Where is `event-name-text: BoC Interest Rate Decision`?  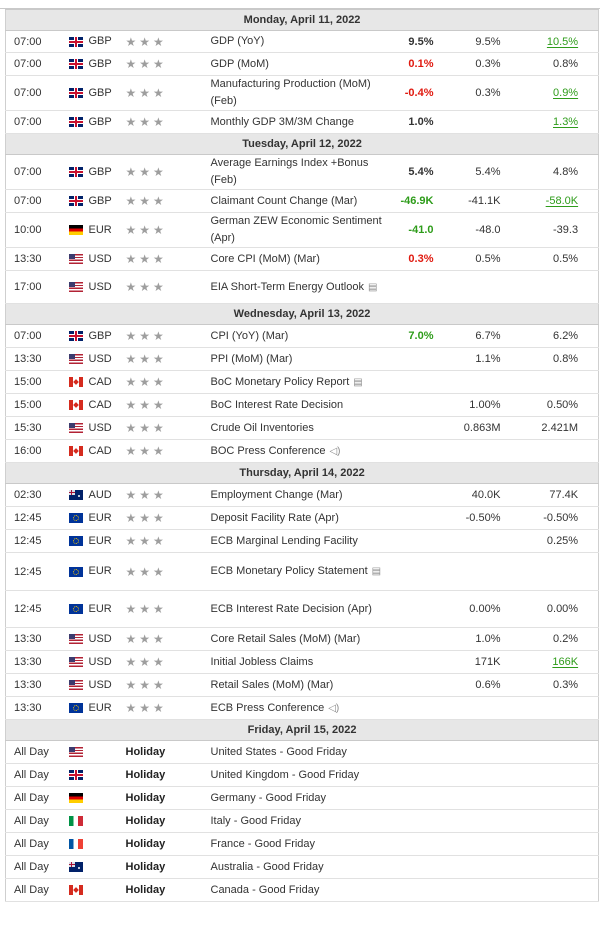
event-name-text: BoC Interest Rate Decision is located at coordinates (277, 405).